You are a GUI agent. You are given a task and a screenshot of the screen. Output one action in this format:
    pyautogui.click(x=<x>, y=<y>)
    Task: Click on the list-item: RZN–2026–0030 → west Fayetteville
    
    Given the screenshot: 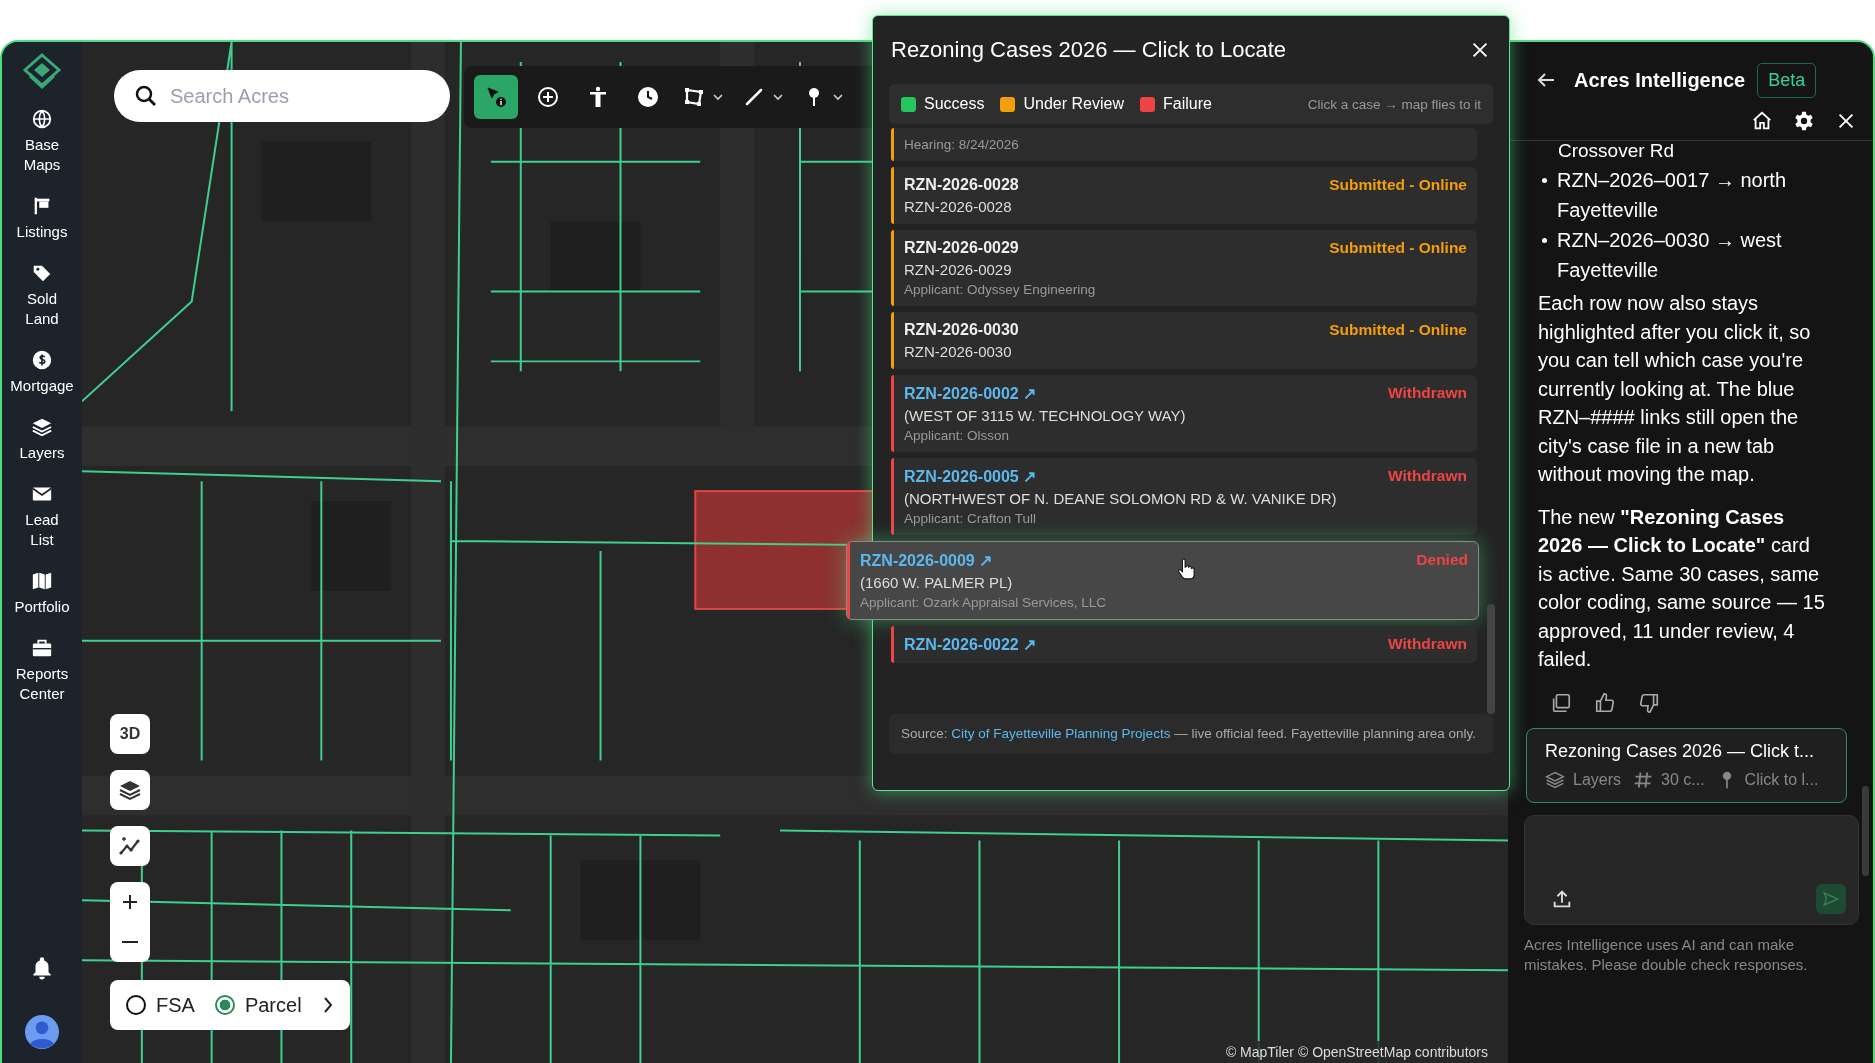 What is the action you would take?
    pyautogui.click(x=1681, y=255)
    